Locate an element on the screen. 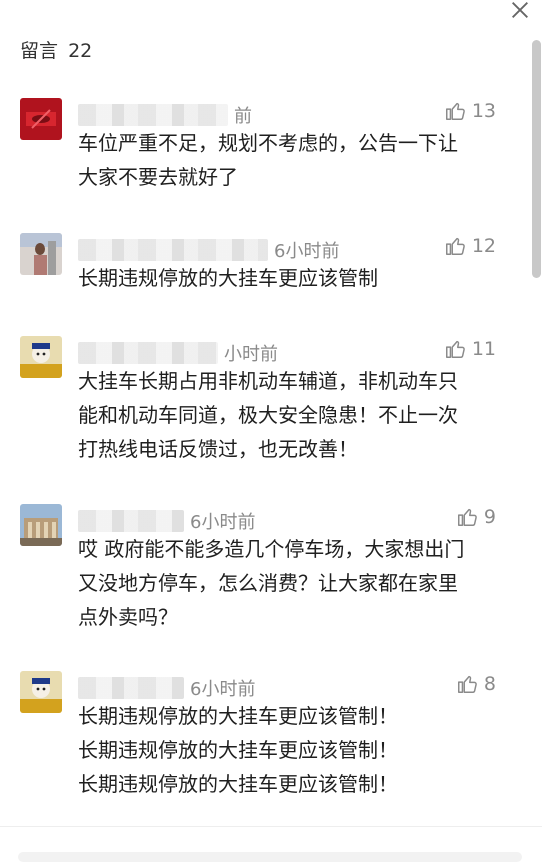  comment-time: 前 is located at coordinates (243, 116).